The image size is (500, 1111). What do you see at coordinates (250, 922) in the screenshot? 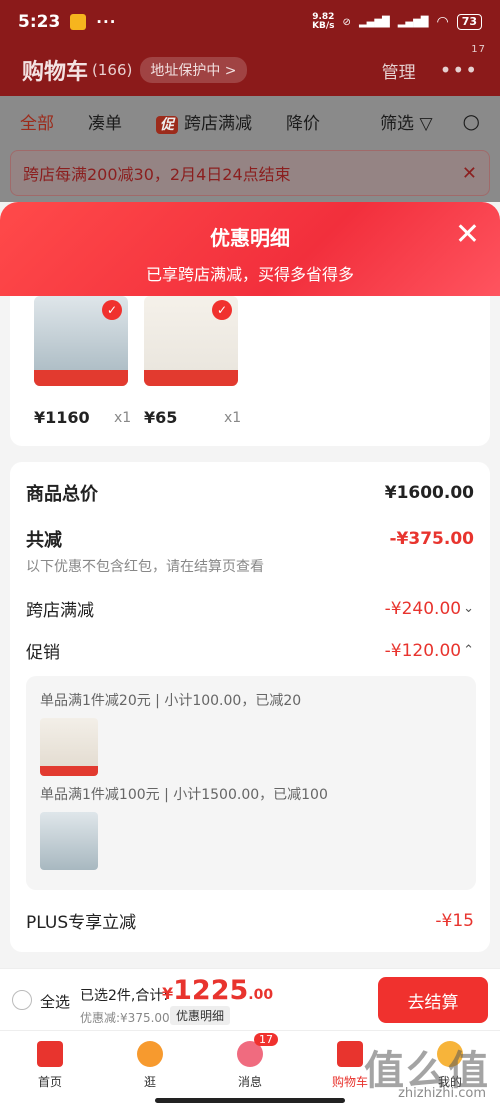
I see `plus-row: PLUS专享立减 -¥15` at bounding box center [250, 922].